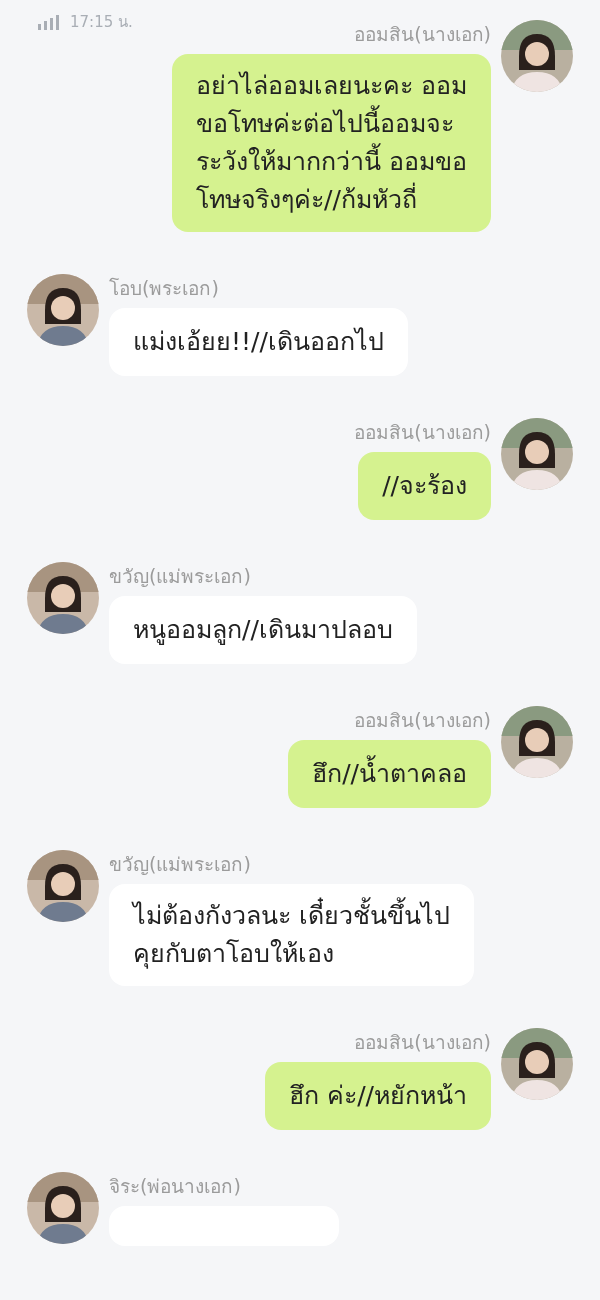 Image resolution: width=600 pixels, height=1300 pixels. I want to click on signal-icon, so click(49, 22).